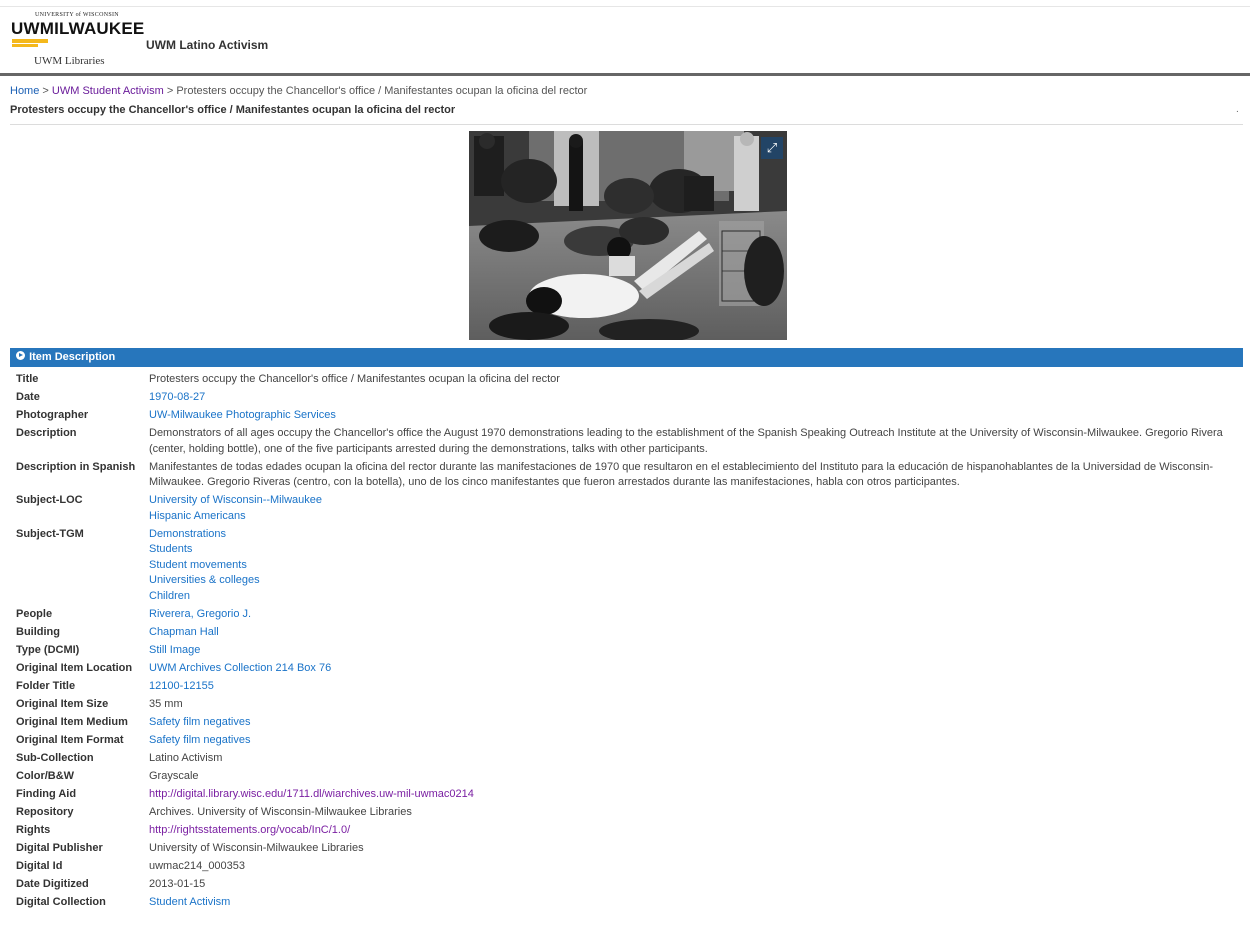 This screenshot has width=1250, height=930. Describe the element at coordinates (630, 885) in the screenshot. I see `field-row: Date Digitized 2013-01-15` at that location.